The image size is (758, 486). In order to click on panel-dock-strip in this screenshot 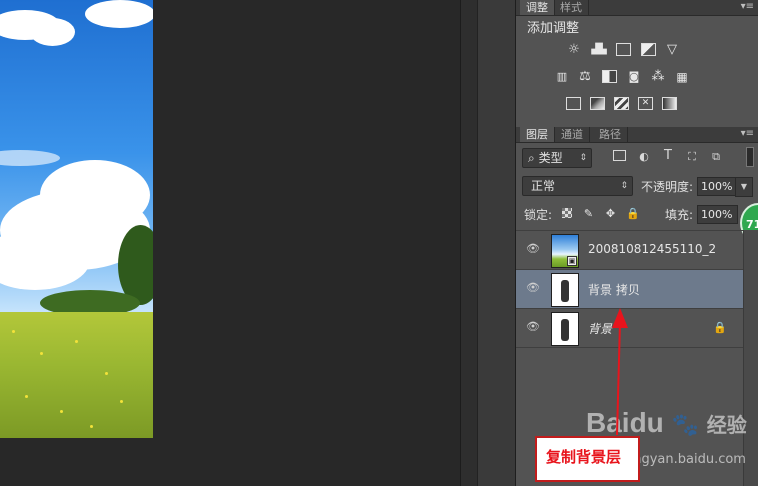, I will do `click(496, 243)`.